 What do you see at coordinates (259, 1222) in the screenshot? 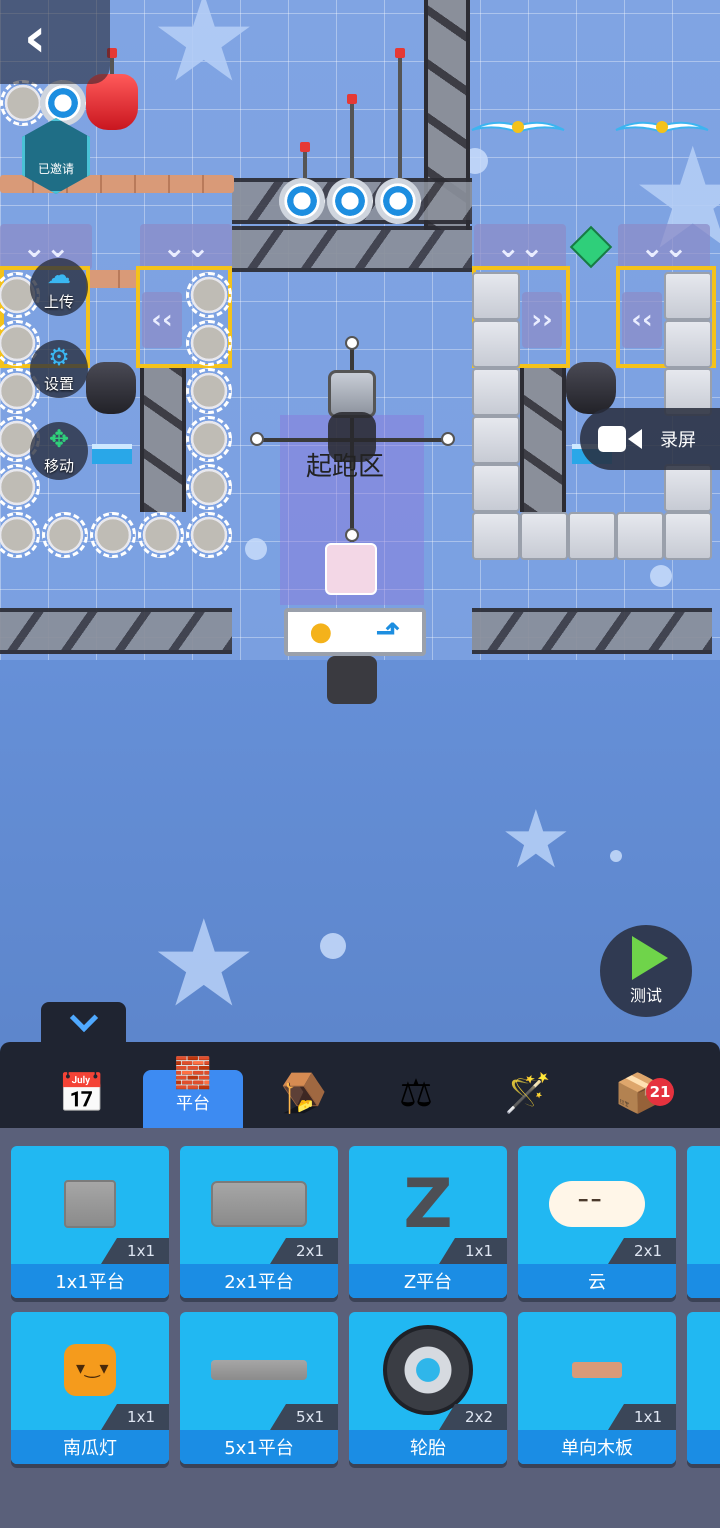
I see `palette-item: 2x1 2x1平台` at bounding box center [259, 1222].